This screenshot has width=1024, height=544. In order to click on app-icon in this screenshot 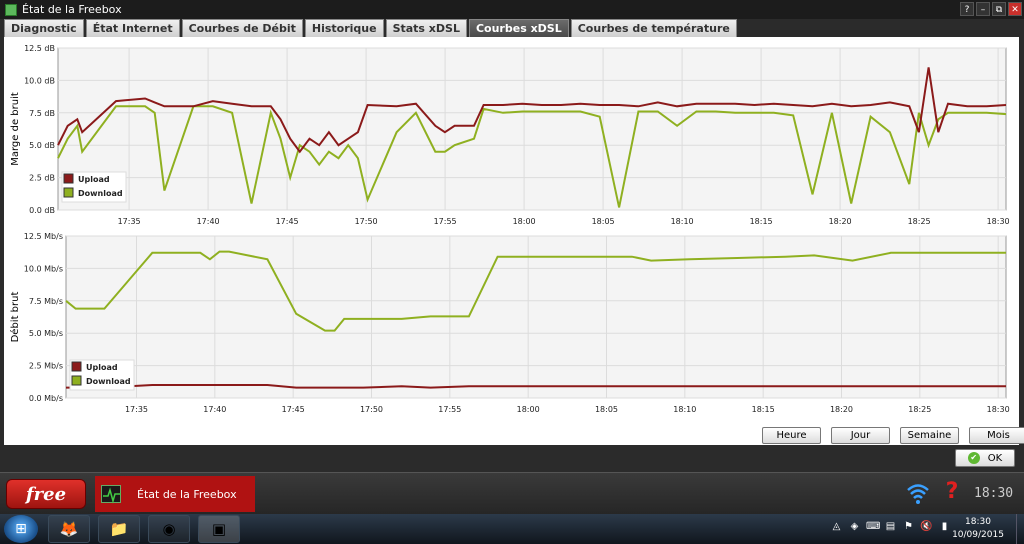, I will do `click(11, 9)`.